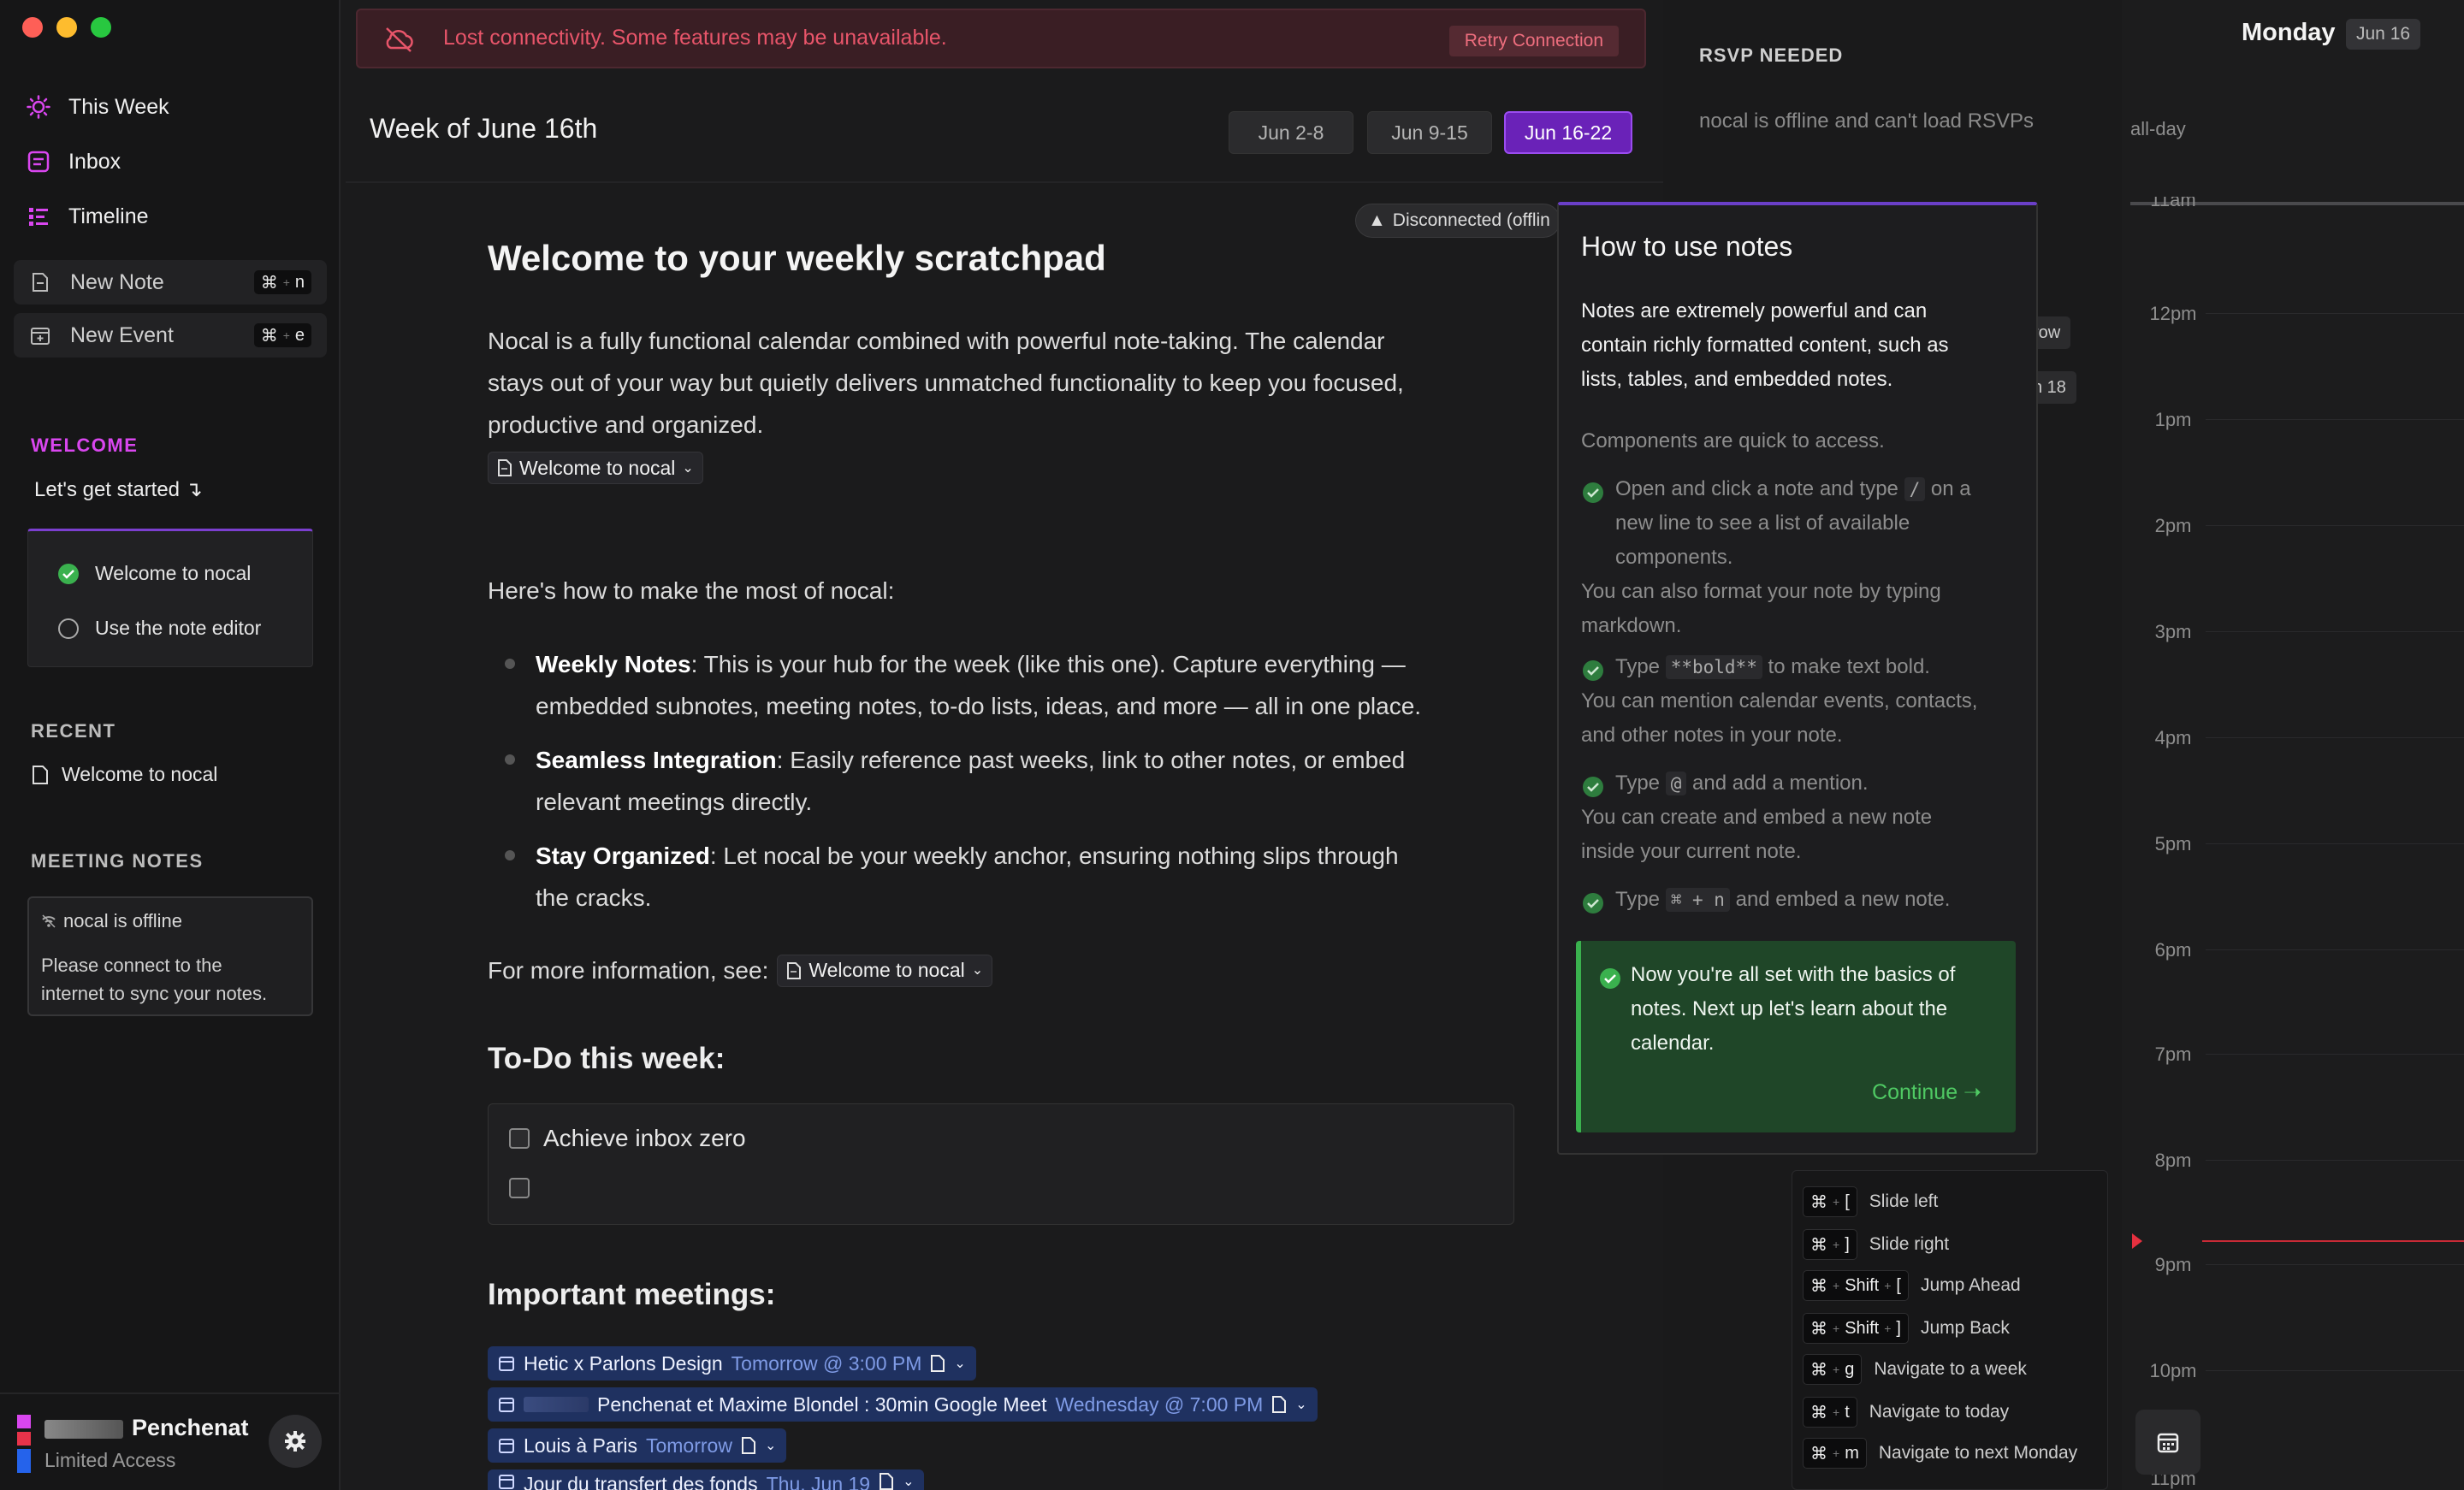 This screenshot has height=1490, width=2464. I want to click on retry-connection-button: Retry Connection, so click(1533, 41).